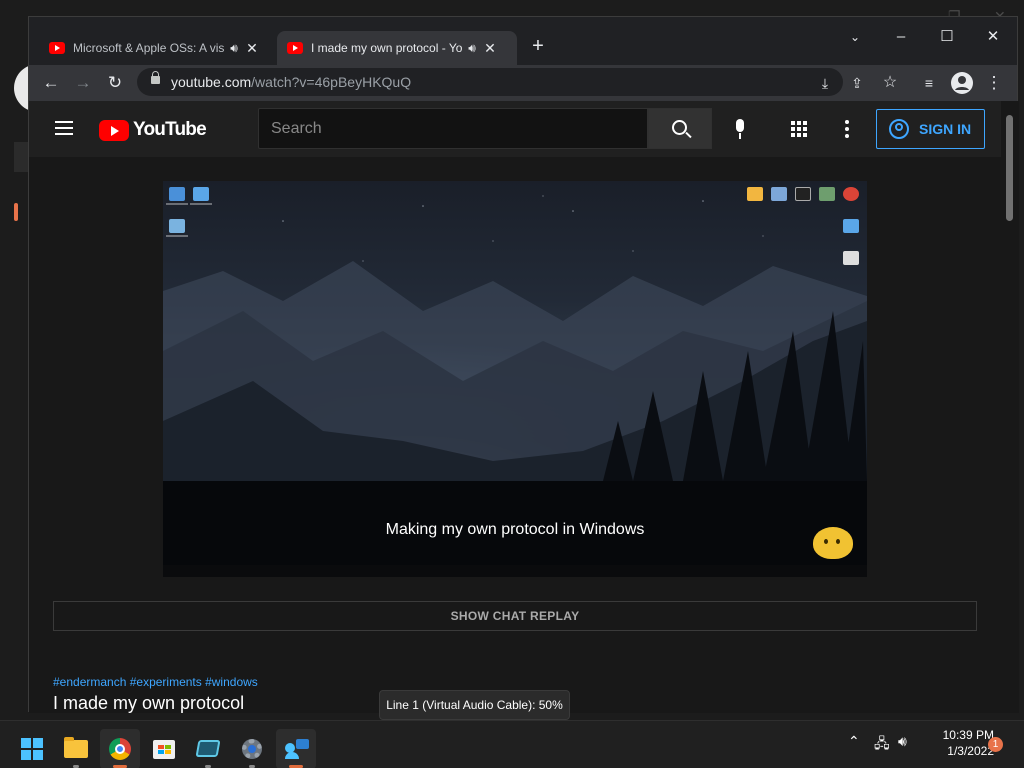 The width and height of the screenshot is (1024, 768). I want to click on search-button, so click(680, 128).